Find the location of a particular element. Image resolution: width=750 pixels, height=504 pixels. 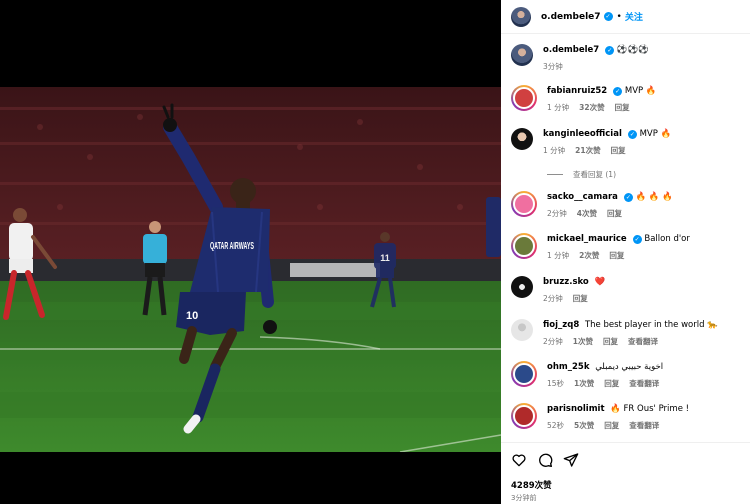

comment-text: 🔥 🔥 🔥 is located at coordinates (654, 197).